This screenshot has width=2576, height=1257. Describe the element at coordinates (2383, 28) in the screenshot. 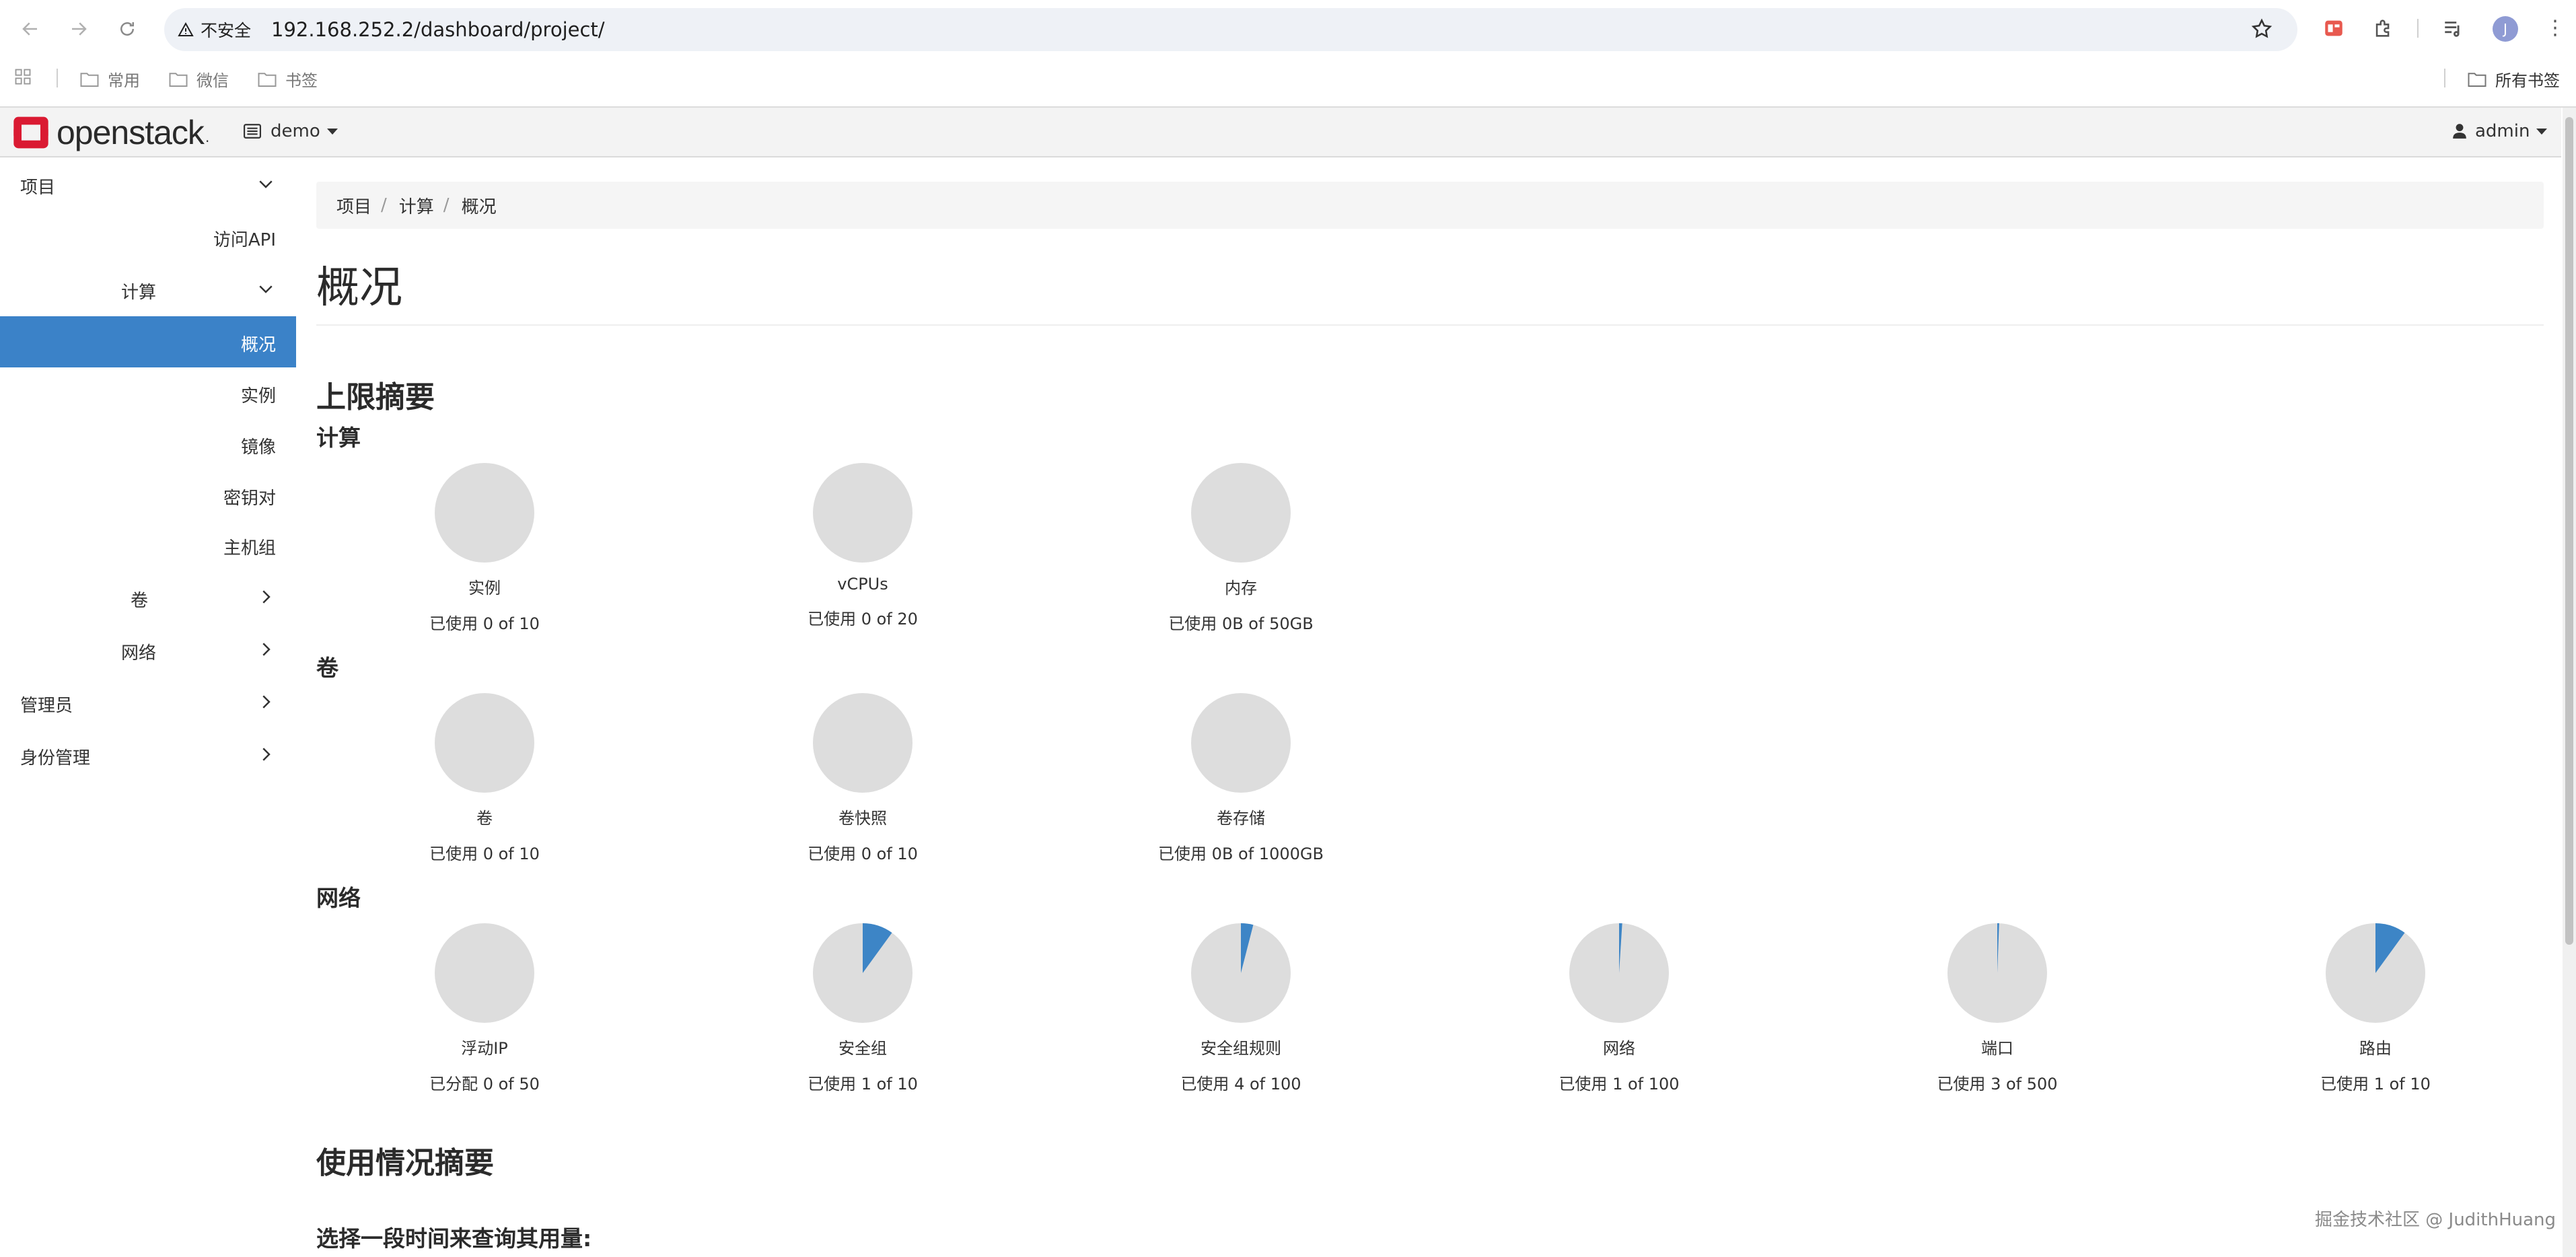

I see `extensions-button` at that location.